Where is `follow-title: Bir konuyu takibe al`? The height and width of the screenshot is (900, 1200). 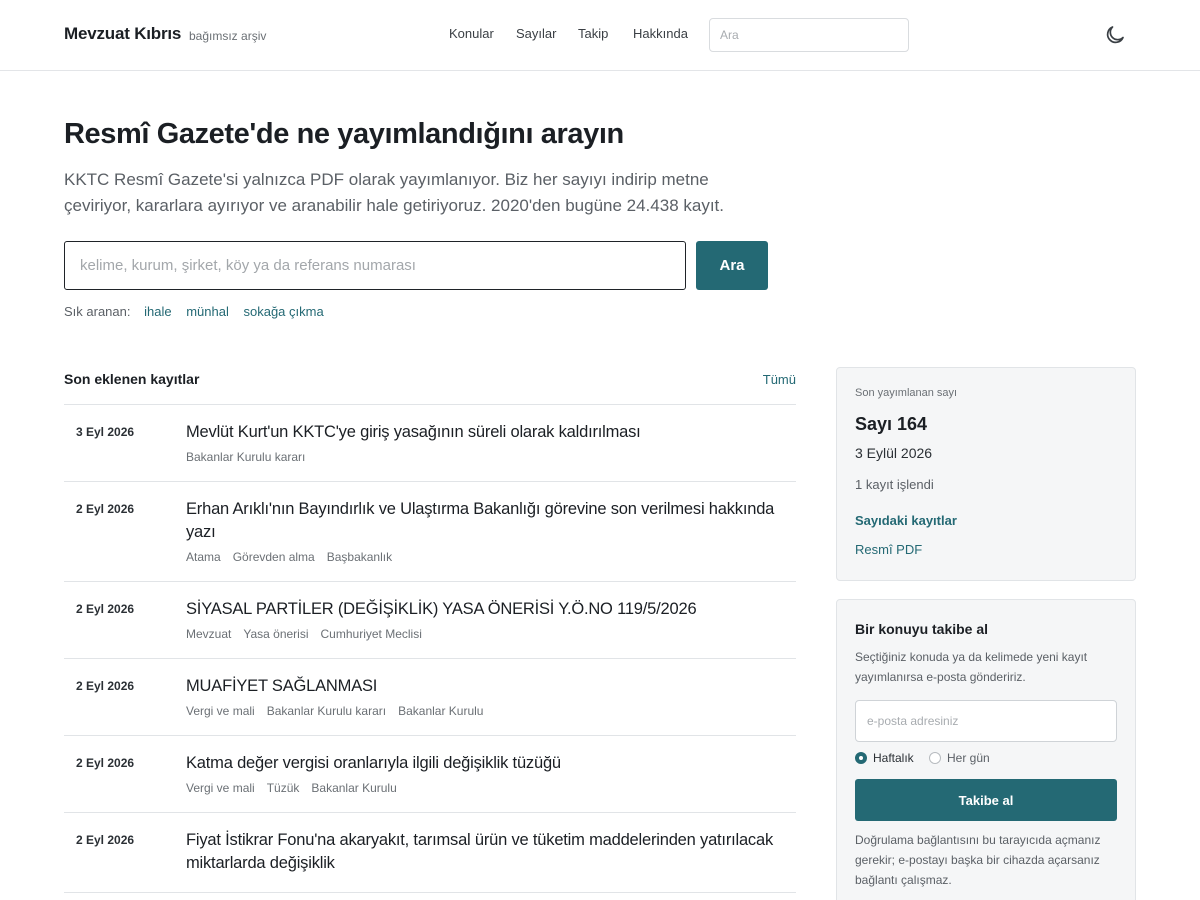 follow-title: Bir konuyu takibe al is located at coordinates (922, 629).